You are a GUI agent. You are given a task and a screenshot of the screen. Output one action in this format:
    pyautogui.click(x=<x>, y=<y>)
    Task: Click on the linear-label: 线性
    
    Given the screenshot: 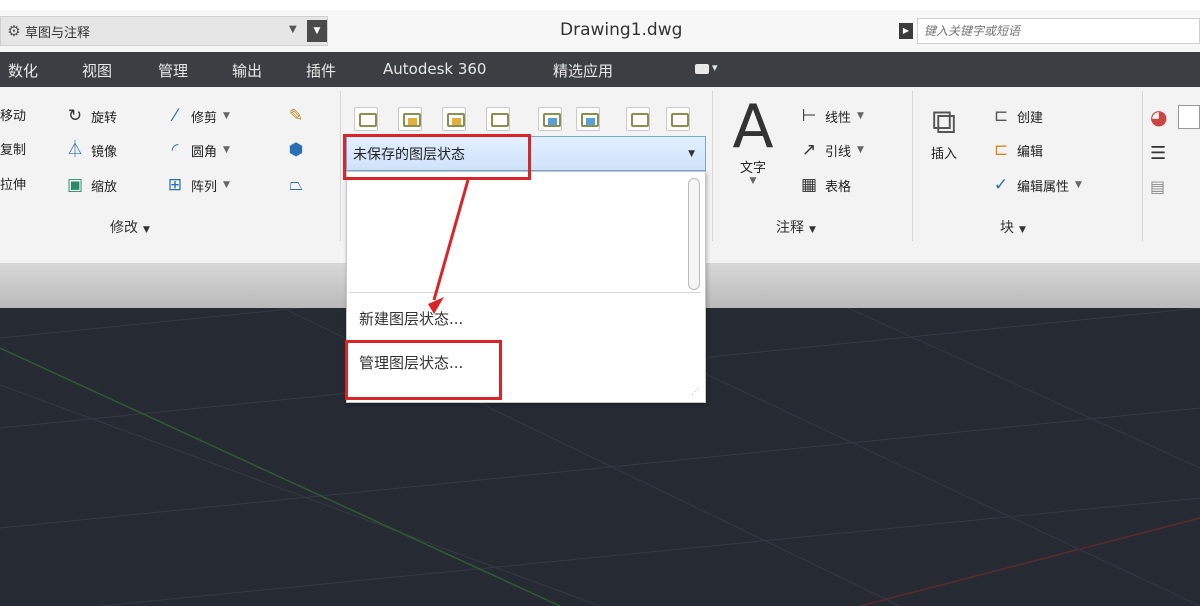 What is the action you would take?
    pyautogui.click(x=838, y=118)
    